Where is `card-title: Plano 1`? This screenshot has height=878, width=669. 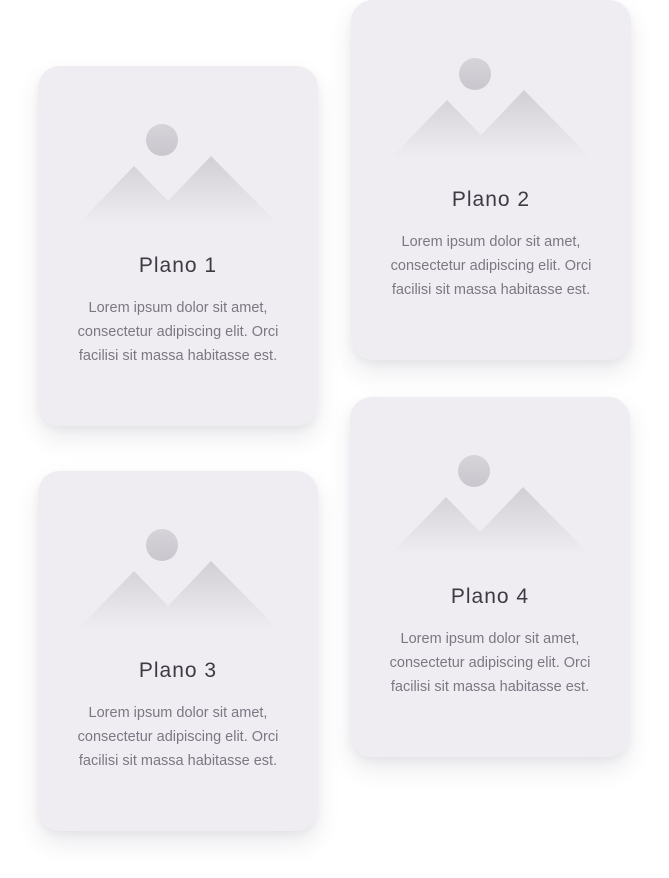
card-title: Plano 1 is located at coordinates (178, 265).